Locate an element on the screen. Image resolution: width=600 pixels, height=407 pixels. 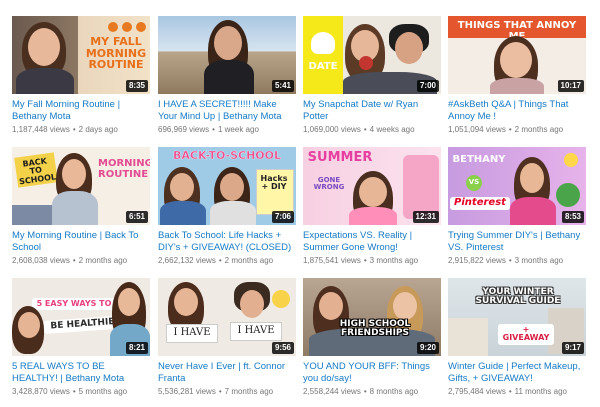
video-meta: 1,187,448 views • 2 days ago is located at coordinates (81, 129).